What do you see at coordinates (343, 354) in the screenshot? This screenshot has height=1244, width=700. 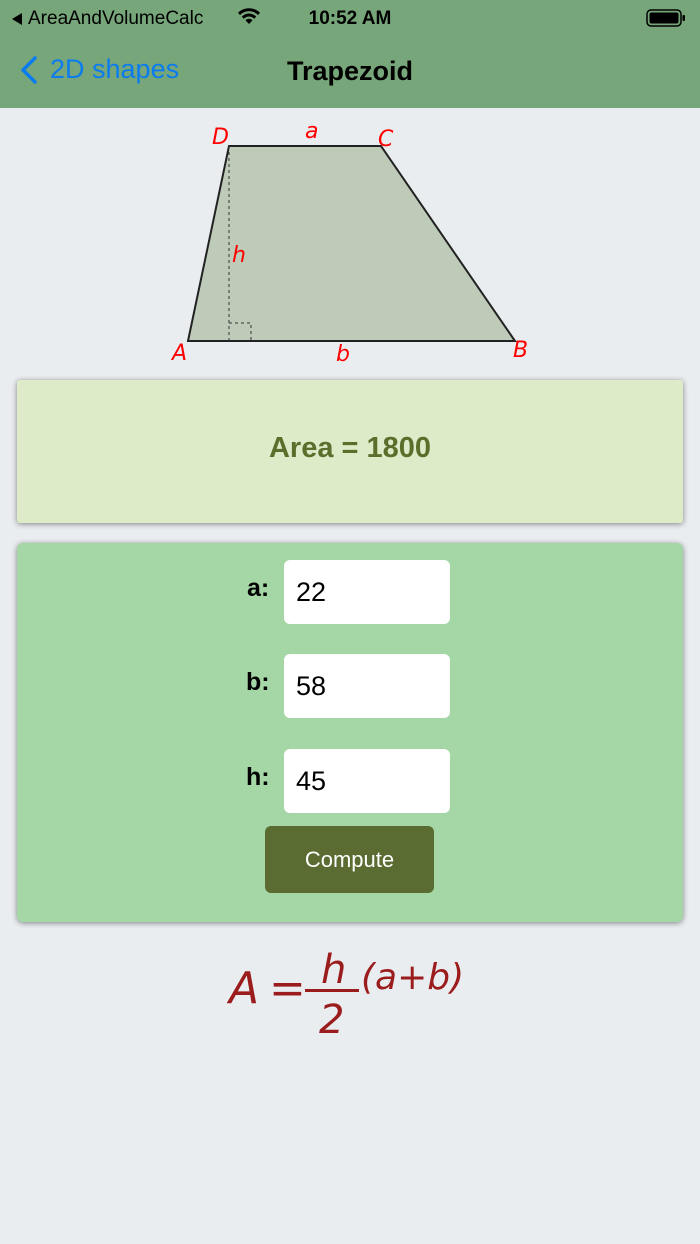 I see `side-label-b: b` at bounding box center [343, 354].